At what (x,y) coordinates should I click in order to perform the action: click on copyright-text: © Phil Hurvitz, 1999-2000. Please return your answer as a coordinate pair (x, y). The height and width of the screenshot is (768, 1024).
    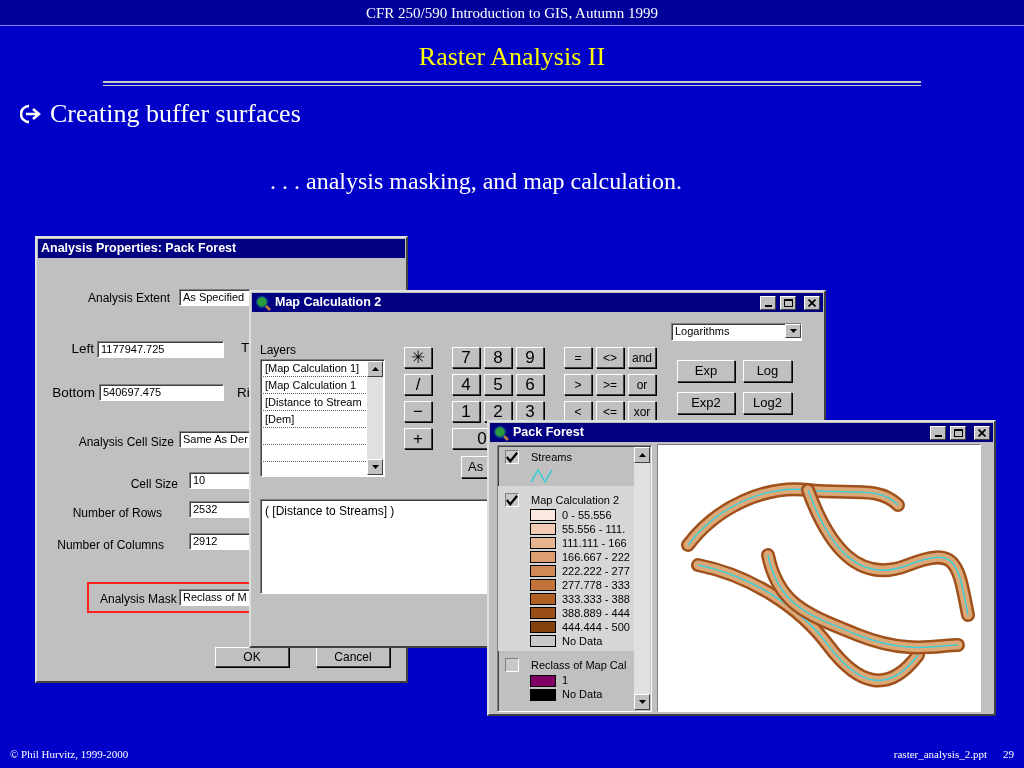
    Looking at the image, I should click on (69, 754).